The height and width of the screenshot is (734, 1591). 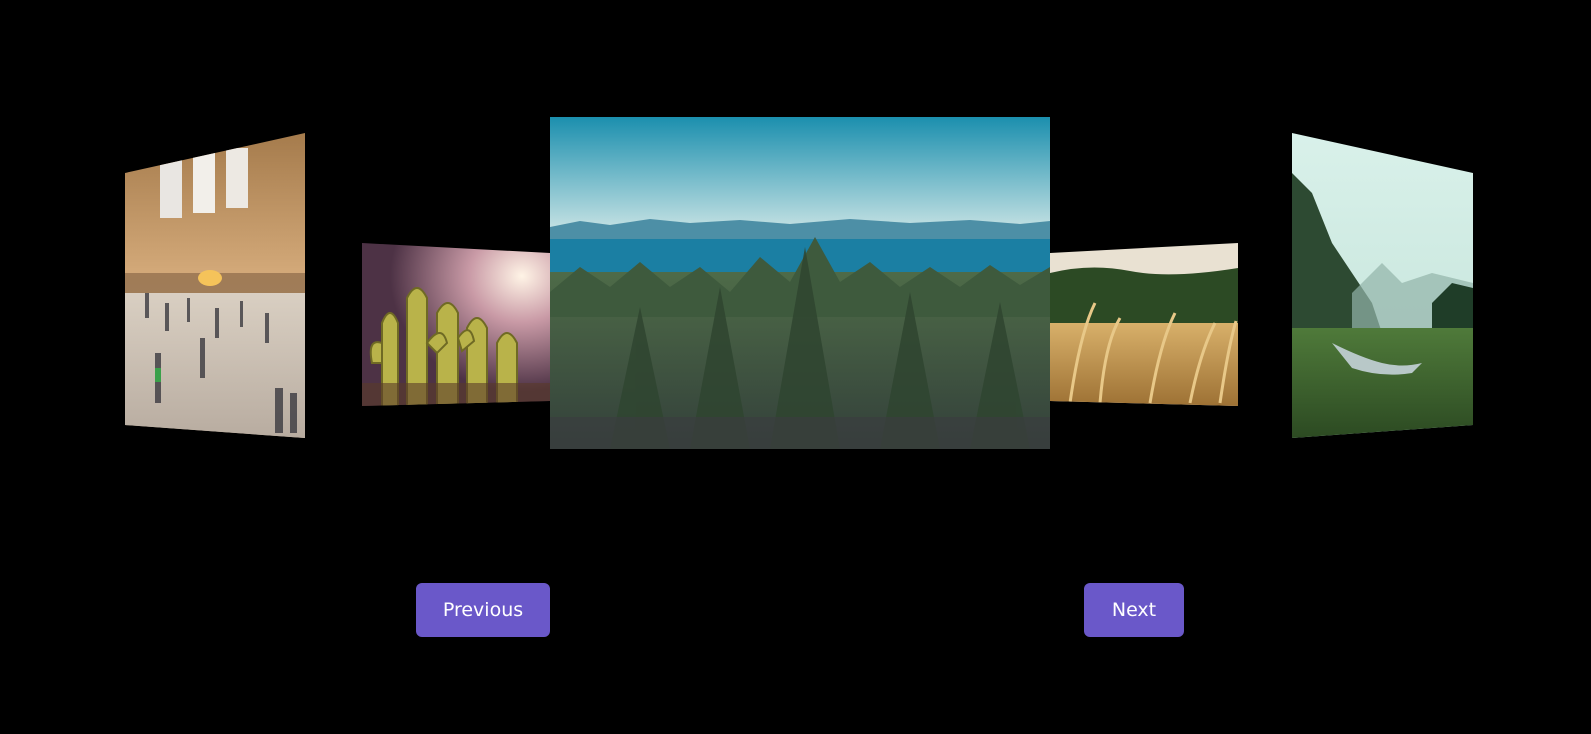 I want to click on slide-cactus, so click(x=456, y=325).